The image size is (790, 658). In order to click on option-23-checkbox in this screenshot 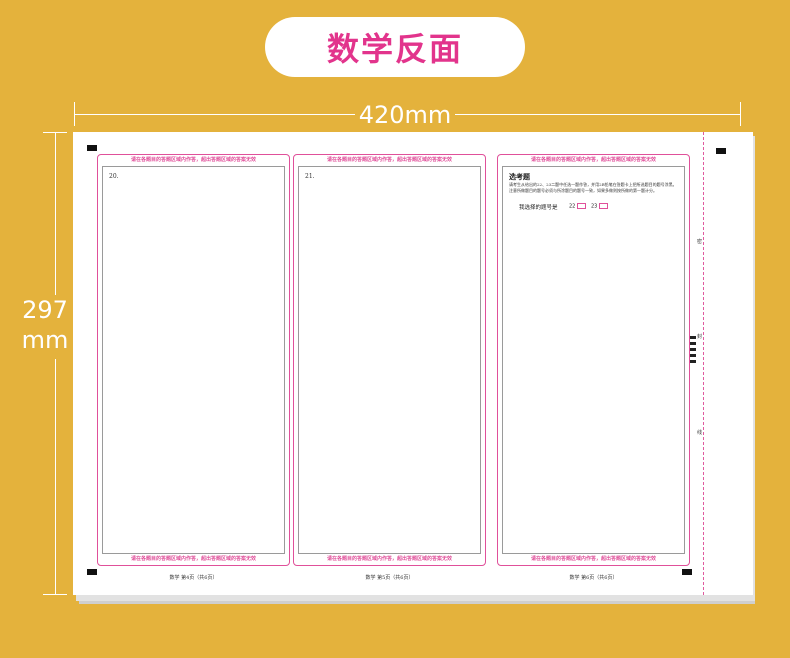, I will do `click(604, 206)`.